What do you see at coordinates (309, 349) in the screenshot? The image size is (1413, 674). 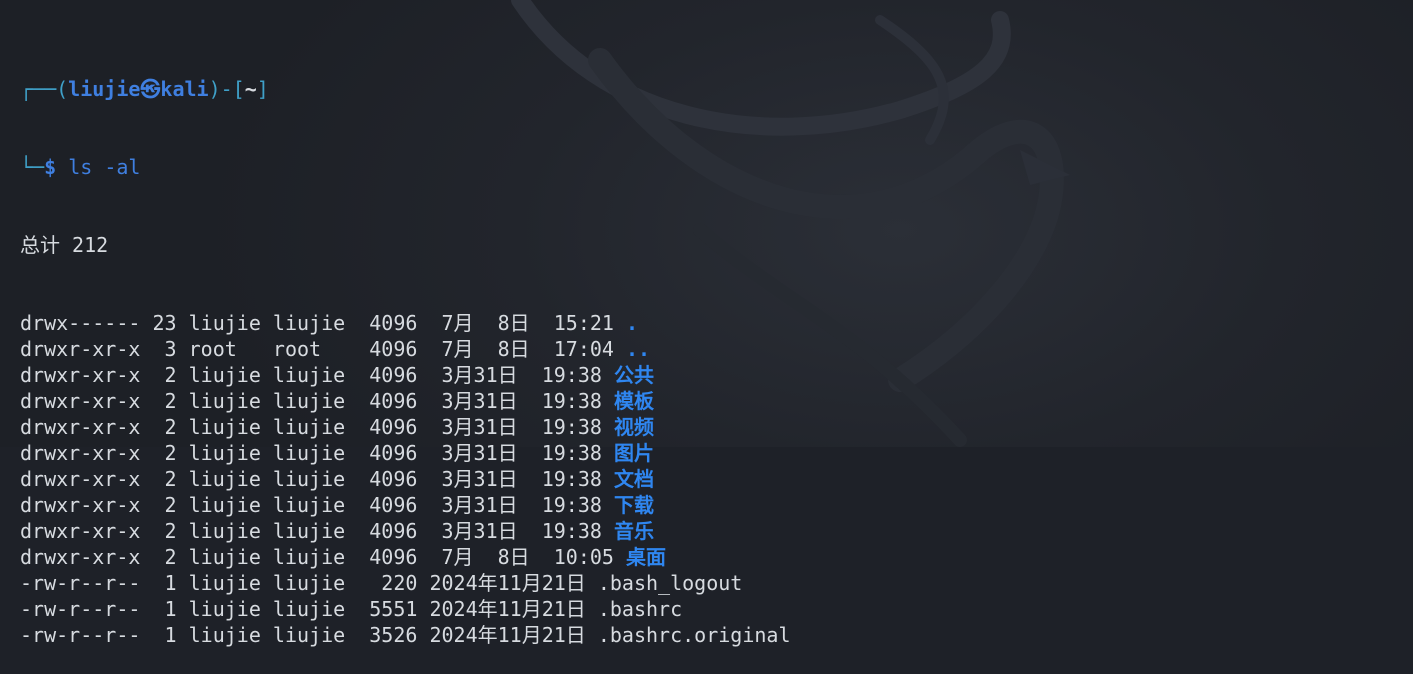 I see `entry-group: root` at bounding box center [309, 349].